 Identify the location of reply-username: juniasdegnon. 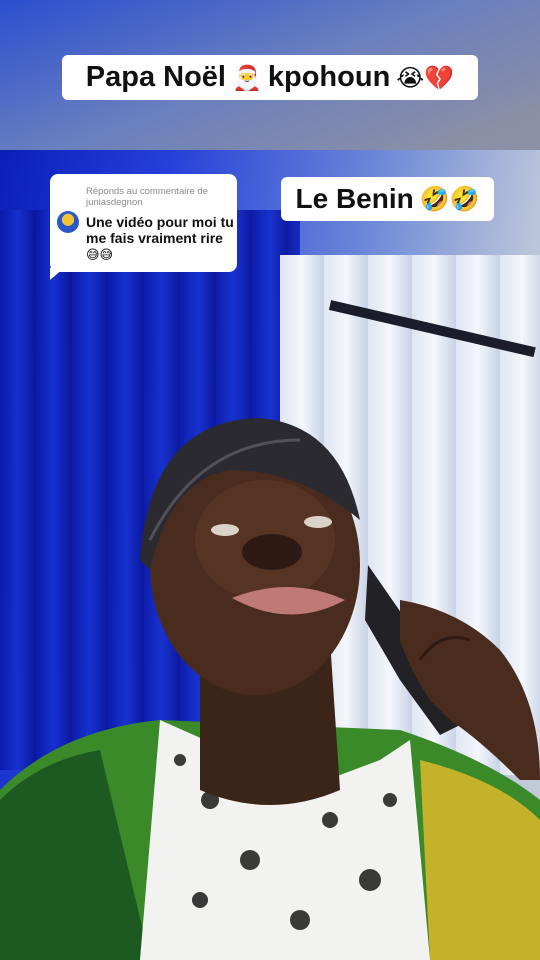
(114, 202).